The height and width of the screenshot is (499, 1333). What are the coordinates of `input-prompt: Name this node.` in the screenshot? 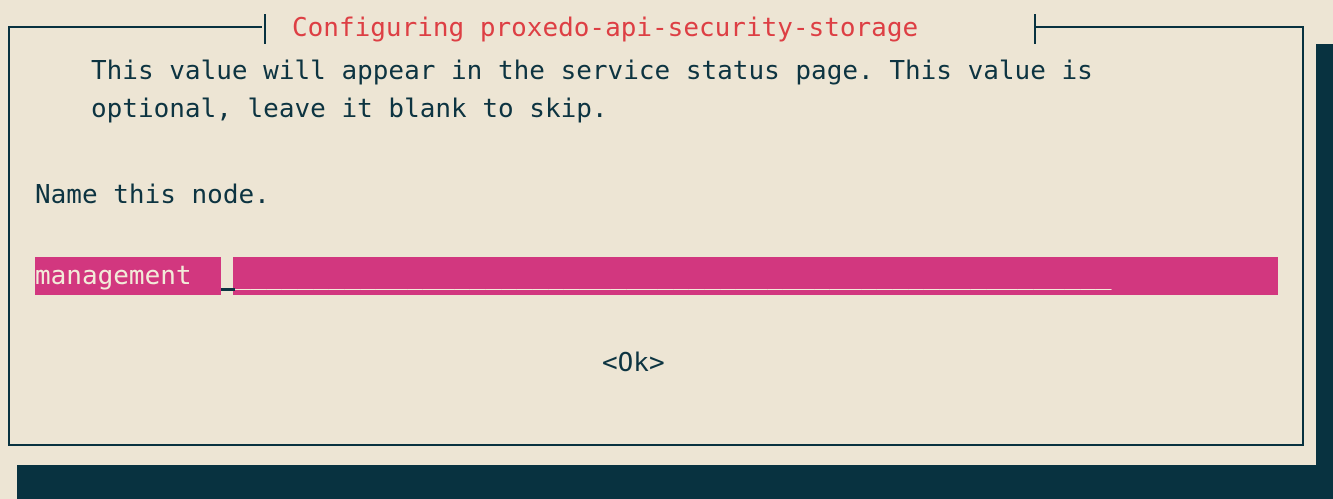 It's located at (152, 195).